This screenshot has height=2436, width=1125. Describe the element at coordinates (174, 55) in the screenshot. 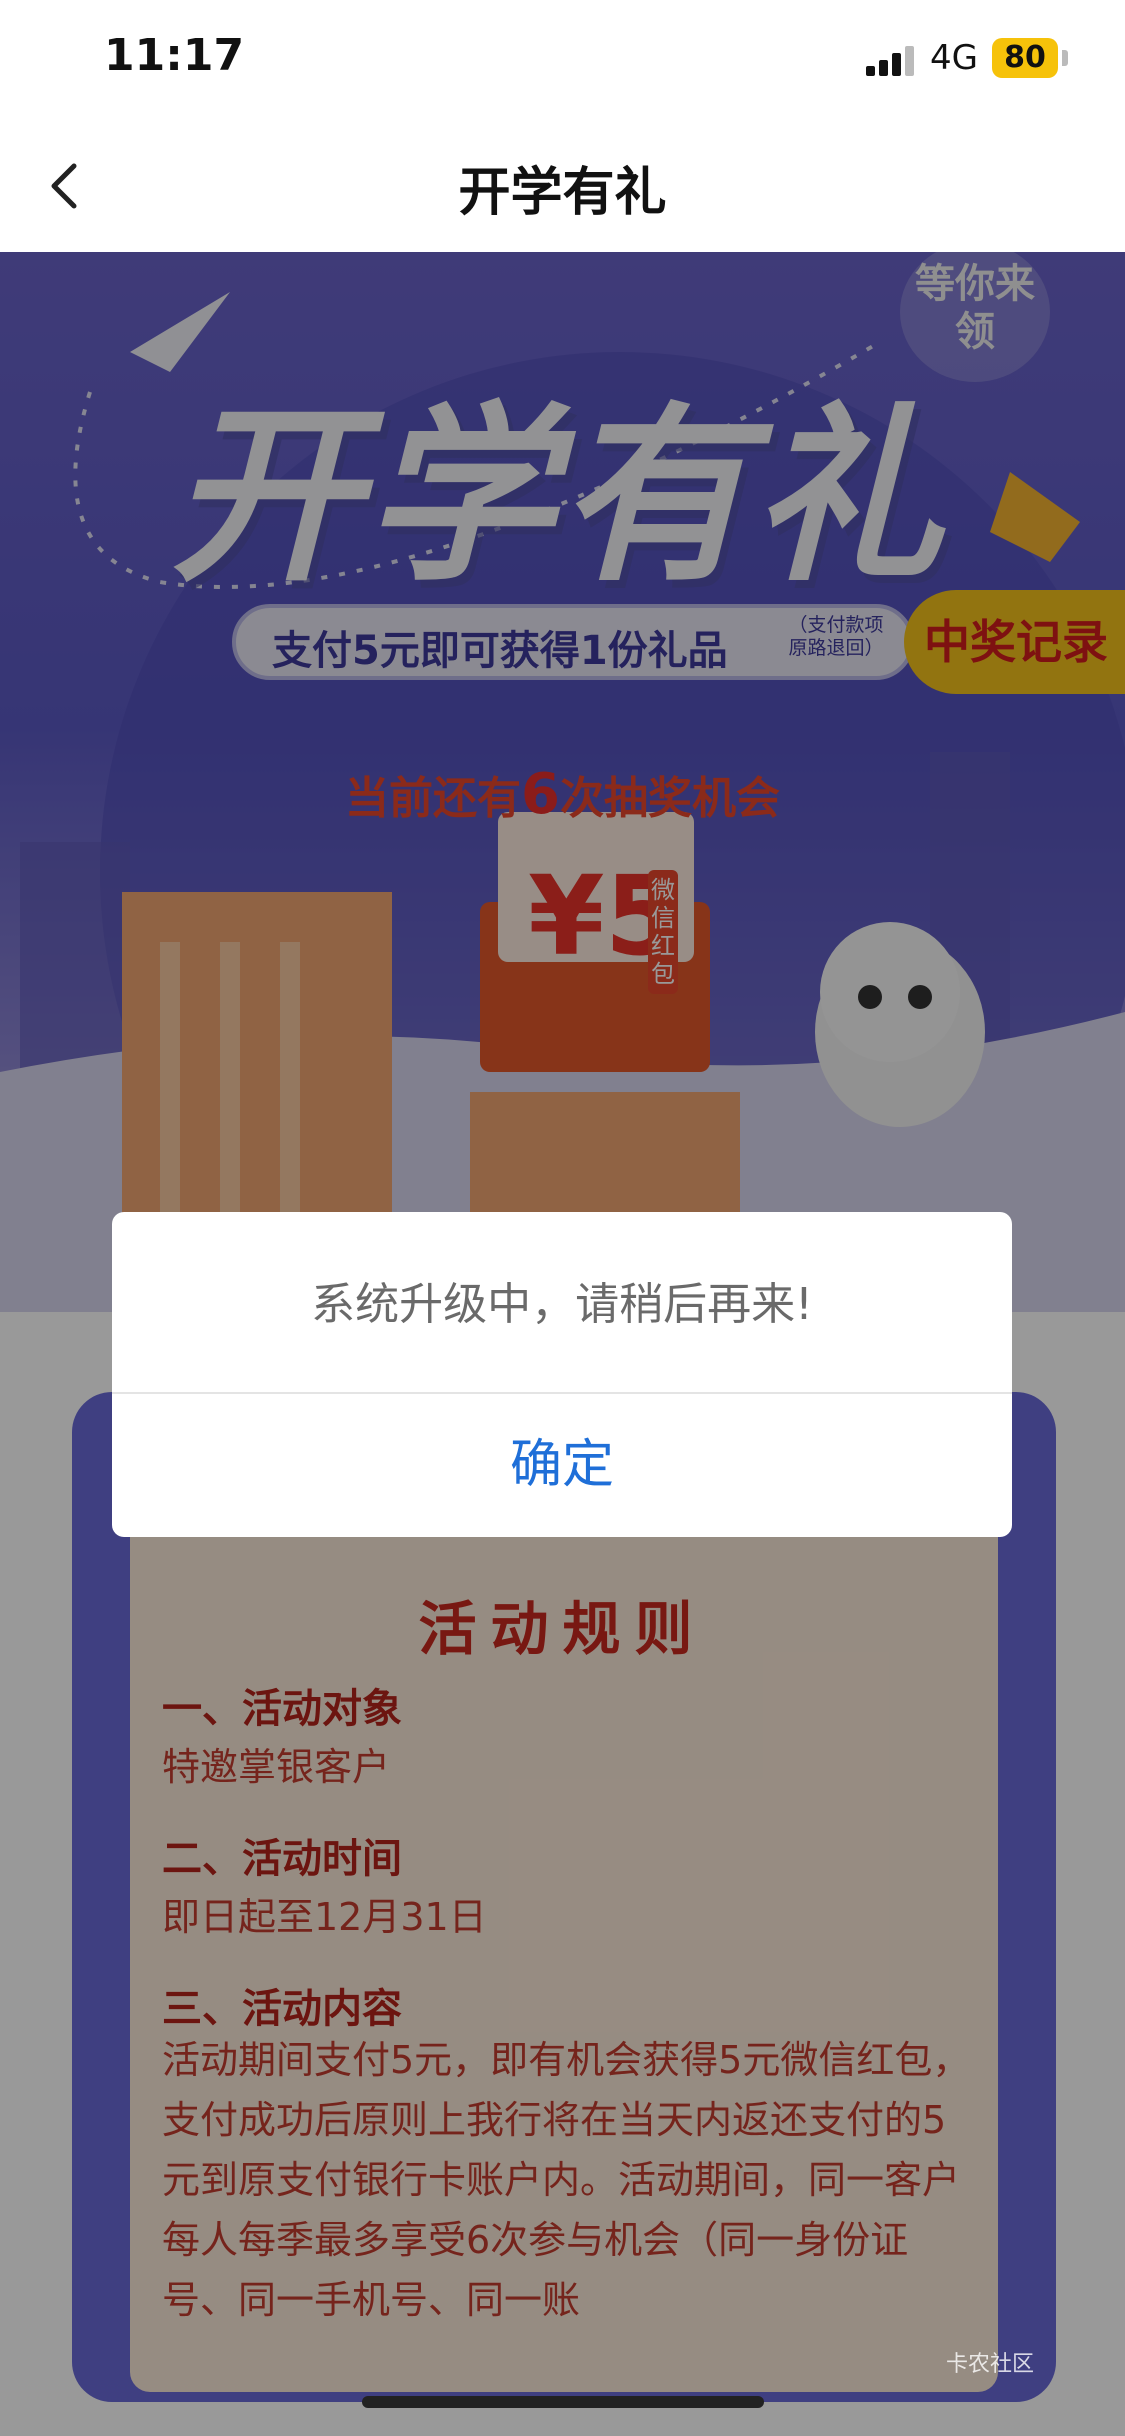

I see `status-time: 11:17` at that location.